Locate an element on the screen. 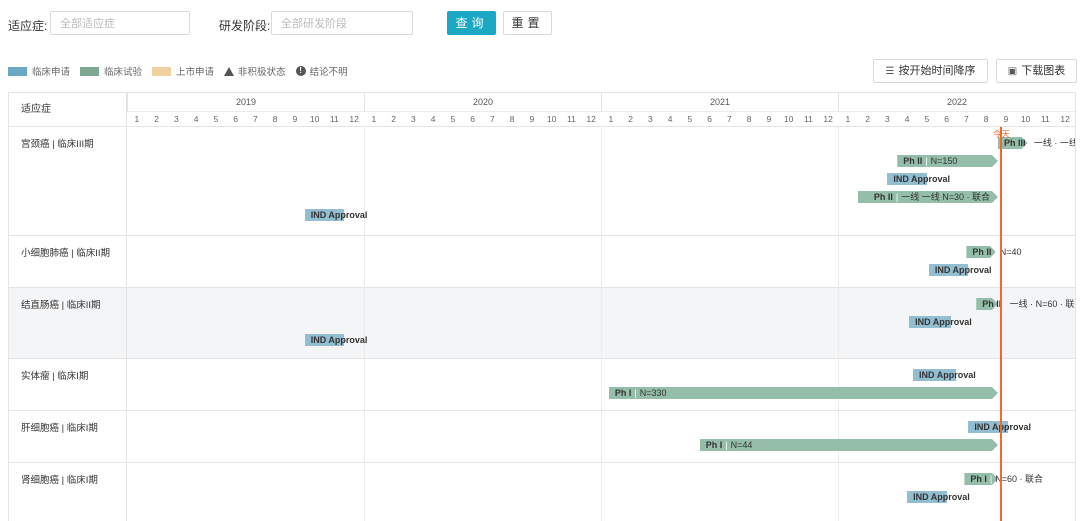 This screenshot has height=521, width=1080. indication-column-header: 适应症 is located at coordinates (68, 109).